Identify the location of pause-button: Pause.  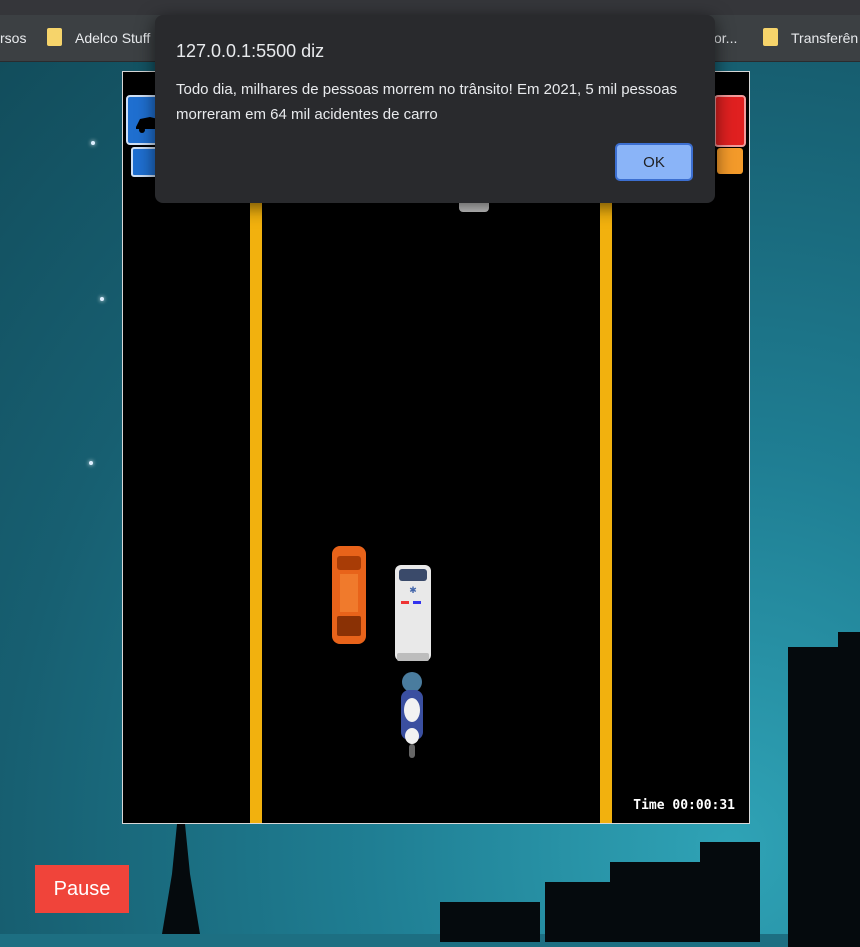
(82, 889).